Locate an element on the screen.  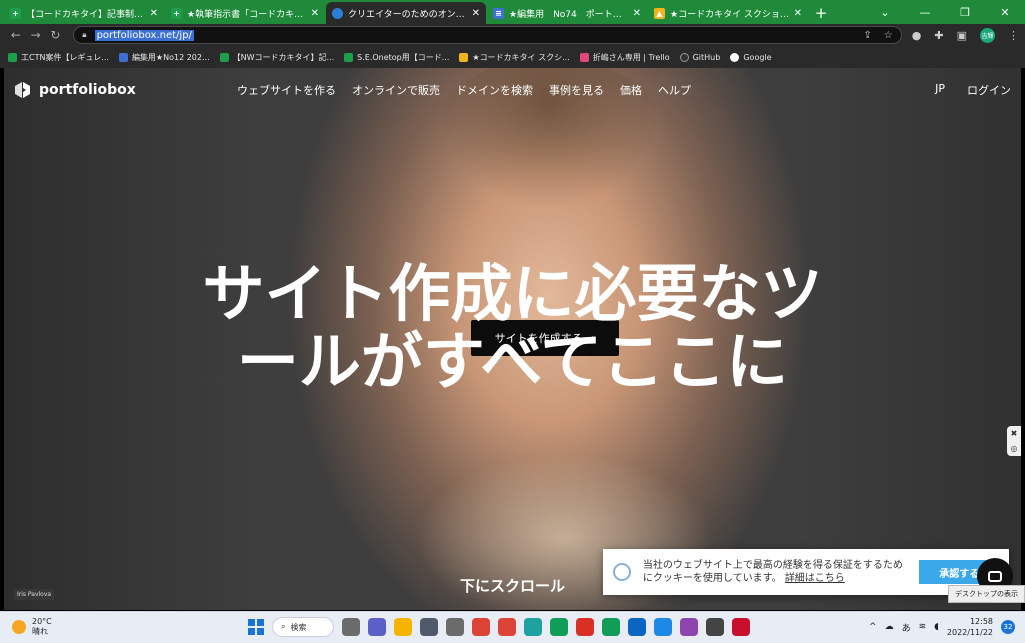
taskbar-search: ⌕ 検索 is located at coordinates (303, 627).